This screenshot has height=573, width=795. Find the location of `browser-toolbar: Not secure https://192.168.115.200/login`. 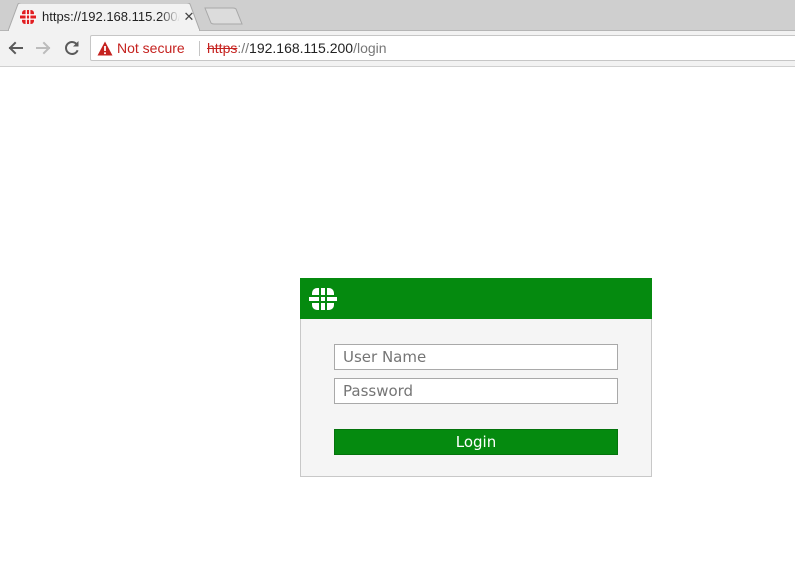

browser-toolbar: Not secure https://192.168.115.200/login is located at coordinates (397, 49).